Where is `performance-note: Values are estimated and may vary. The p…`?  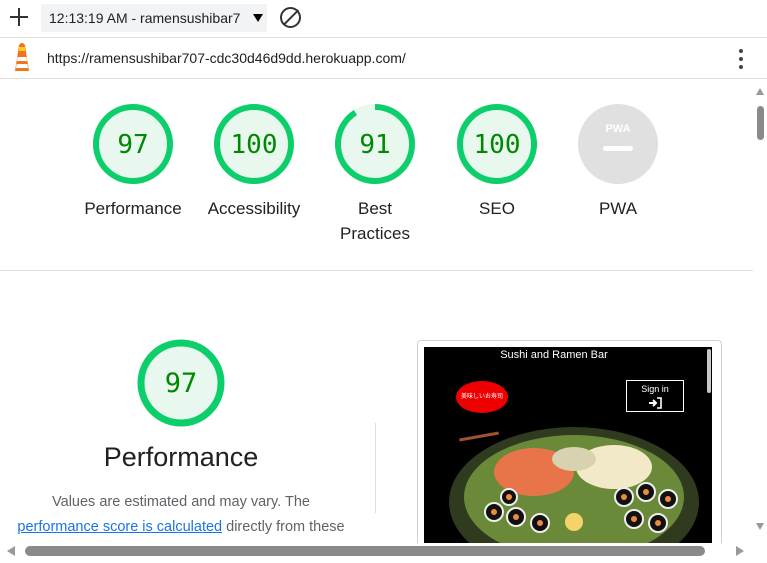
performance-note: Values are estimated and may vary. The p… is located at coordinates (181, 515).